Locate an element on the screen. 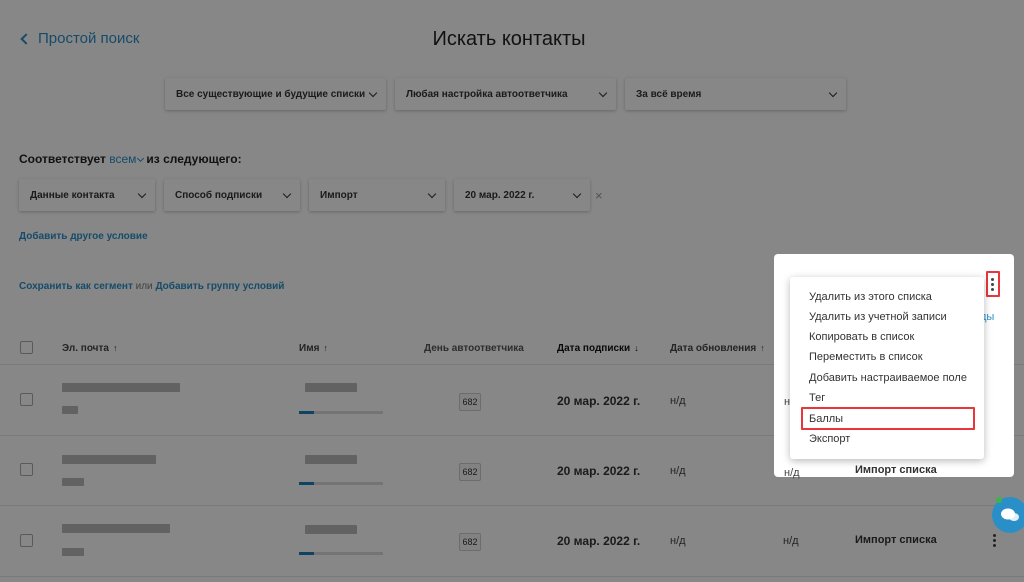 This screenshot has height=582, width=1024. menu-item-remove-from-list: Удалить из этого списка is located at coordinates (870, 297).